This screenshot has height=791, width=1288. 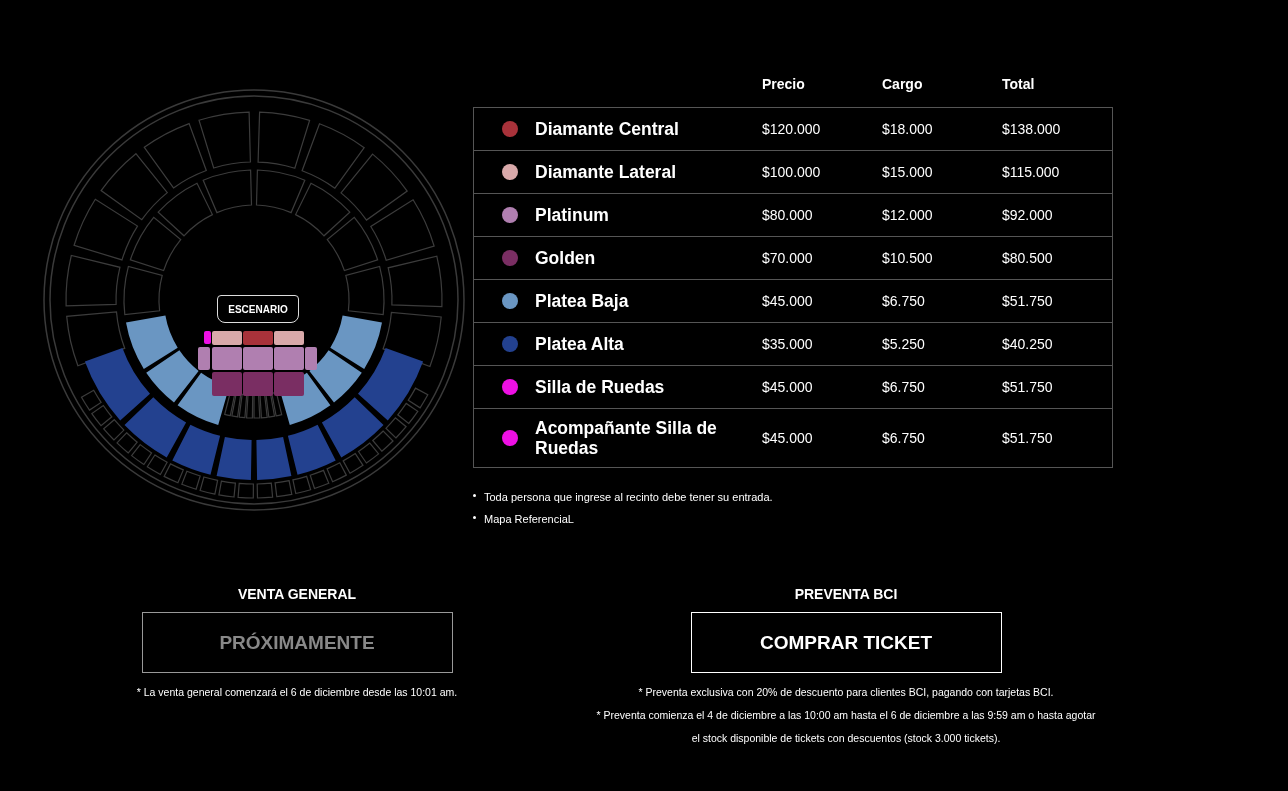 What do you see at coordinates (1027, 258) in the screenshot?
I see `total-cell: $80.500` at bounding box center [1027, 258].